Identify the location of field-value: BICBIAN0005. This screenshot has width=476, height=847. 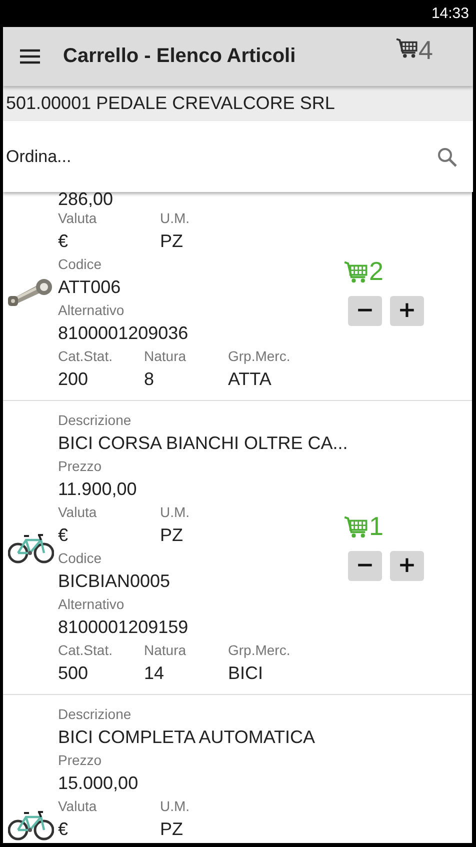
(114, 581).